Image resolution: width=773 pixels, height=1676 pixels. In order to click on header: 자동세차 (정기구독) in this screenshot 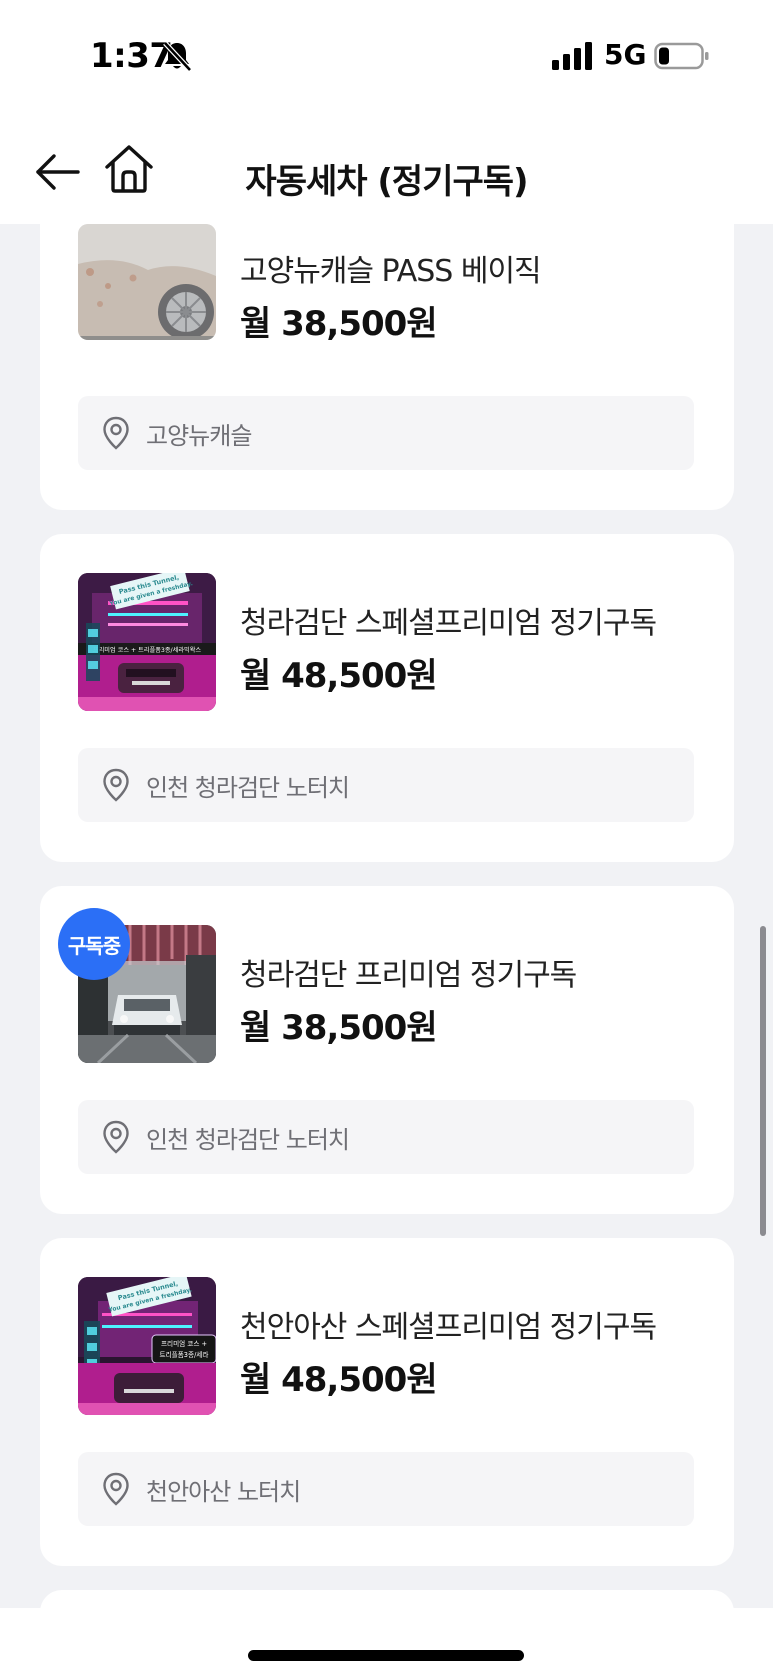, I will do `click(386, 168)`.